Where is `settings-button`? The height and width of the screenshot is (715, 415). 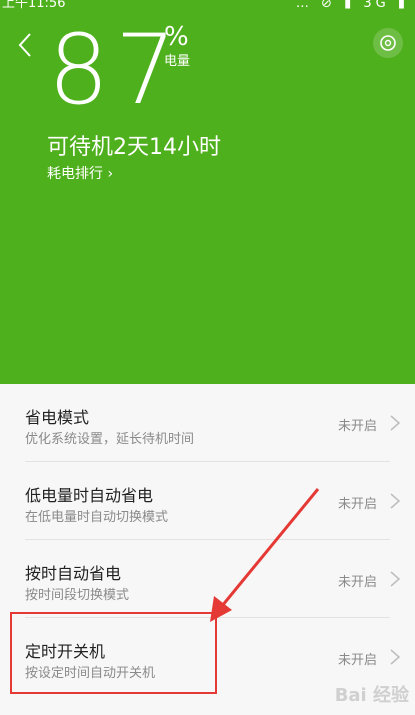
settings-button is located at coordinates (388, 43).